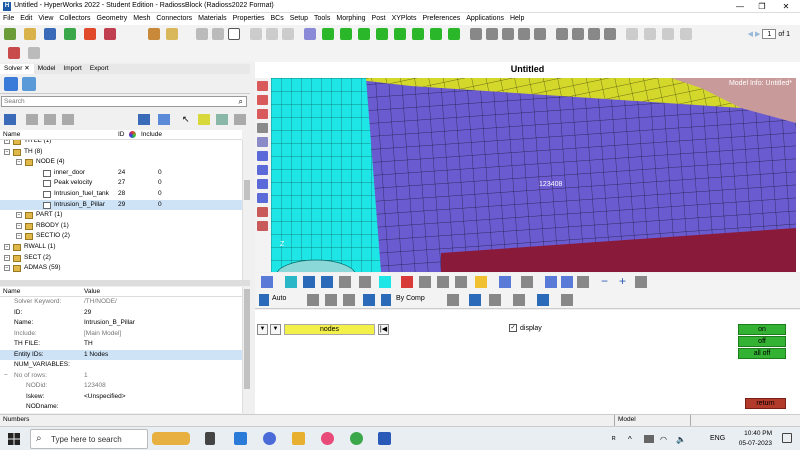 The height and width of the screenshot is (450, 800). I want to click on task-view-icon, so click(210, 438).